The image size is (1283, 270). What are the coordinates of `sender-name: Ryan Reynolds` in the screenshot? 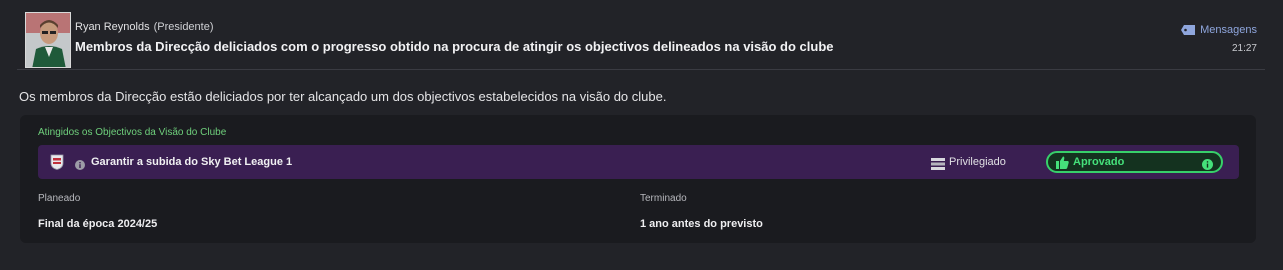 It's located at (112, 27).